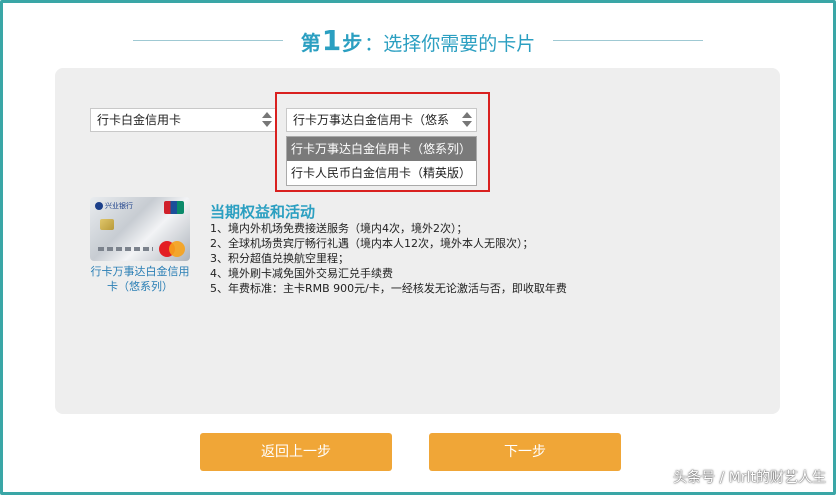 The image size is (836, 495). I want to click on step-header: 第 1 步 ：选择你需要的卡片, so click(418, 40).